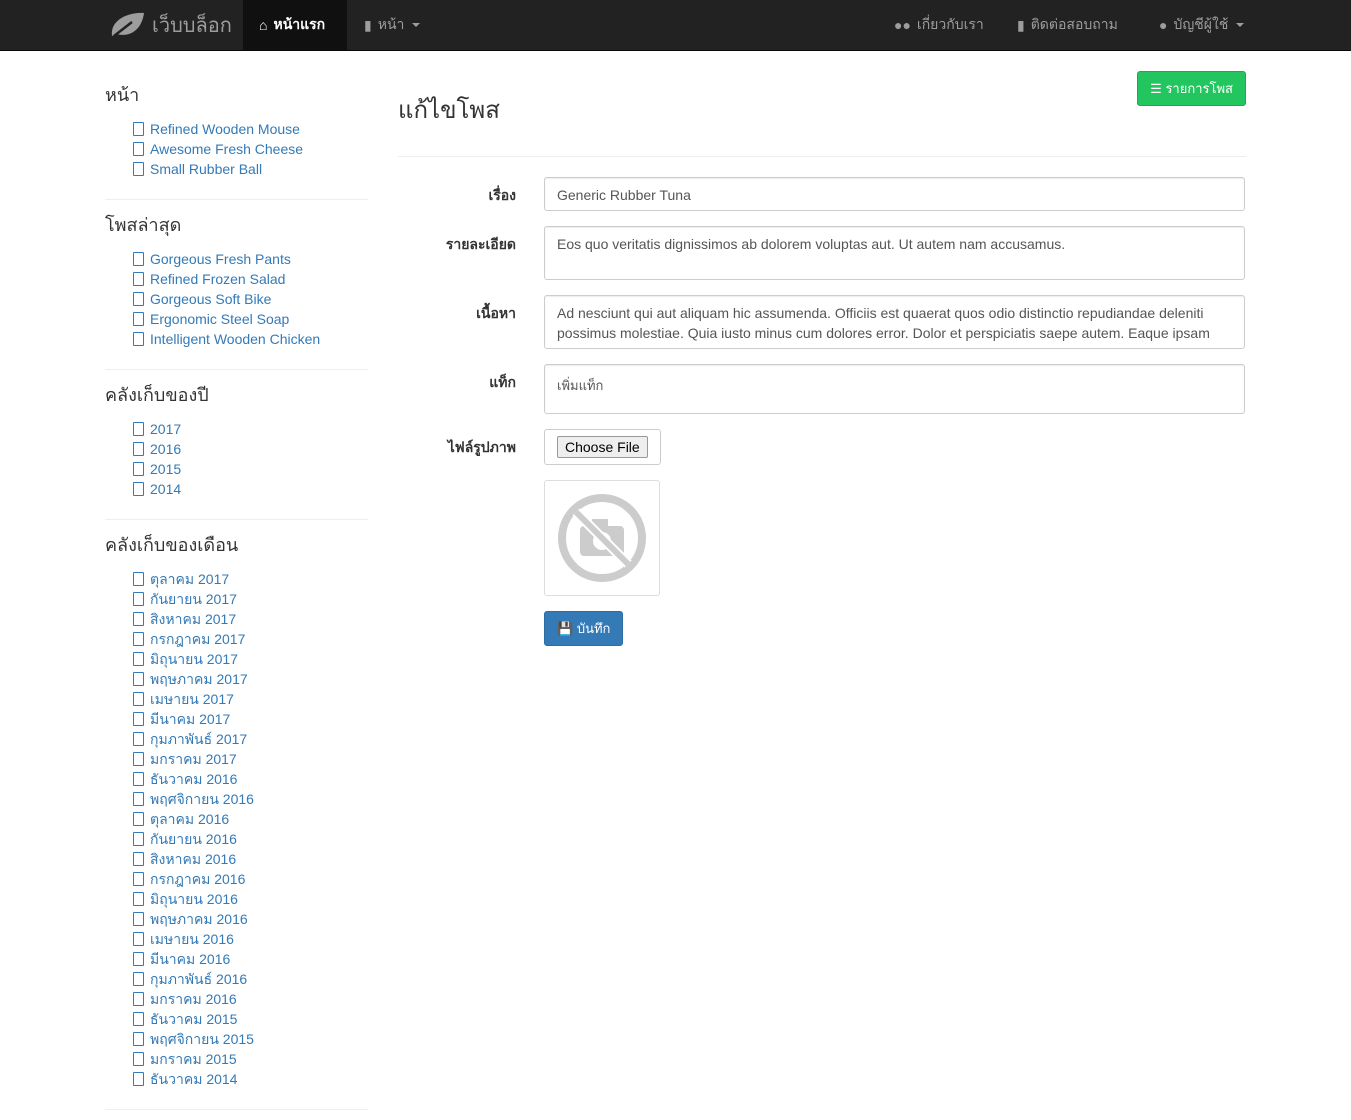  Describe the element at coordinates (193, 1079) in the screenshot. I see `sidebar-link: ธันวาคม 2014` at that location.